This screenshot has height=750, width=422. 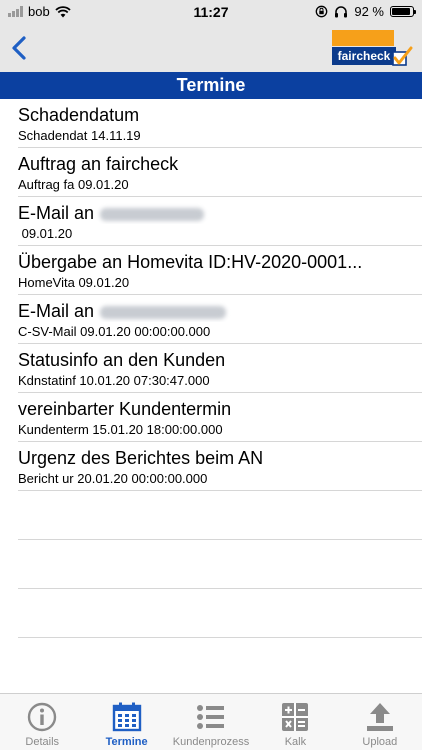 I want to click on back-button, so click(x=21, y=48).